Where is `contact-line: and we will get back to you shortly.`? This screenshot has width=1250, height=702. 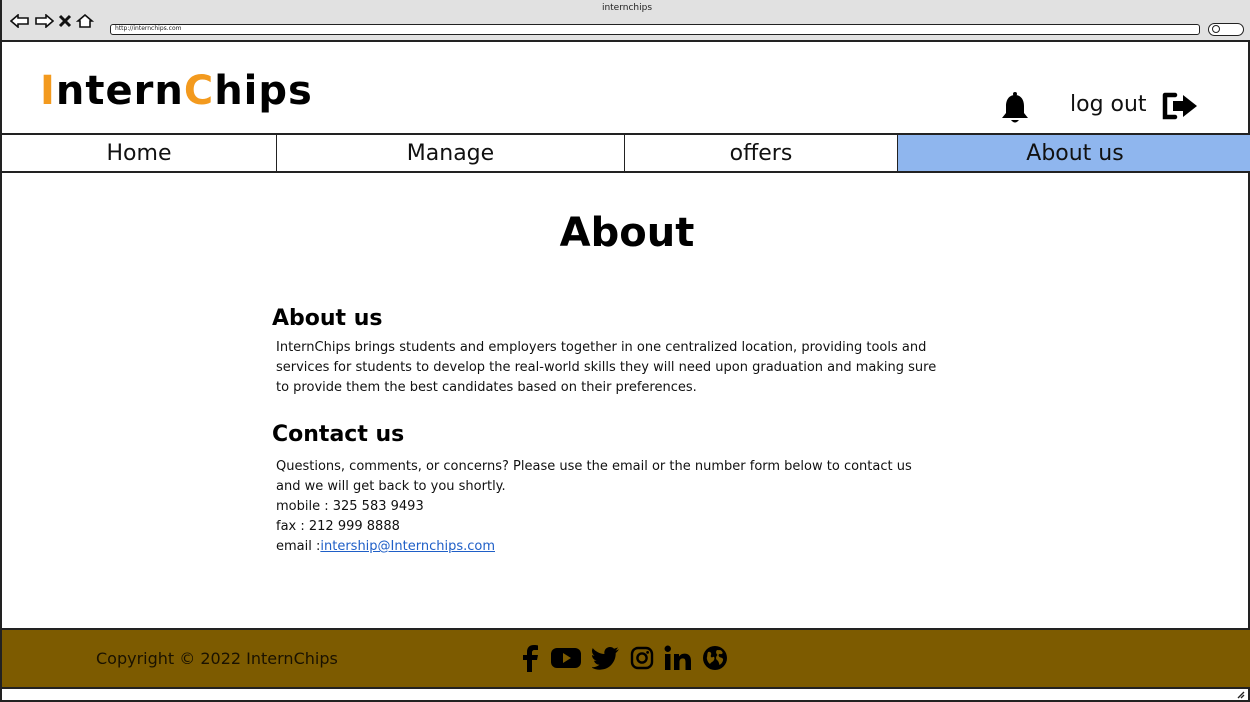
contact-line: and we will get back to you shortly. is located at coordinates (391, 486).